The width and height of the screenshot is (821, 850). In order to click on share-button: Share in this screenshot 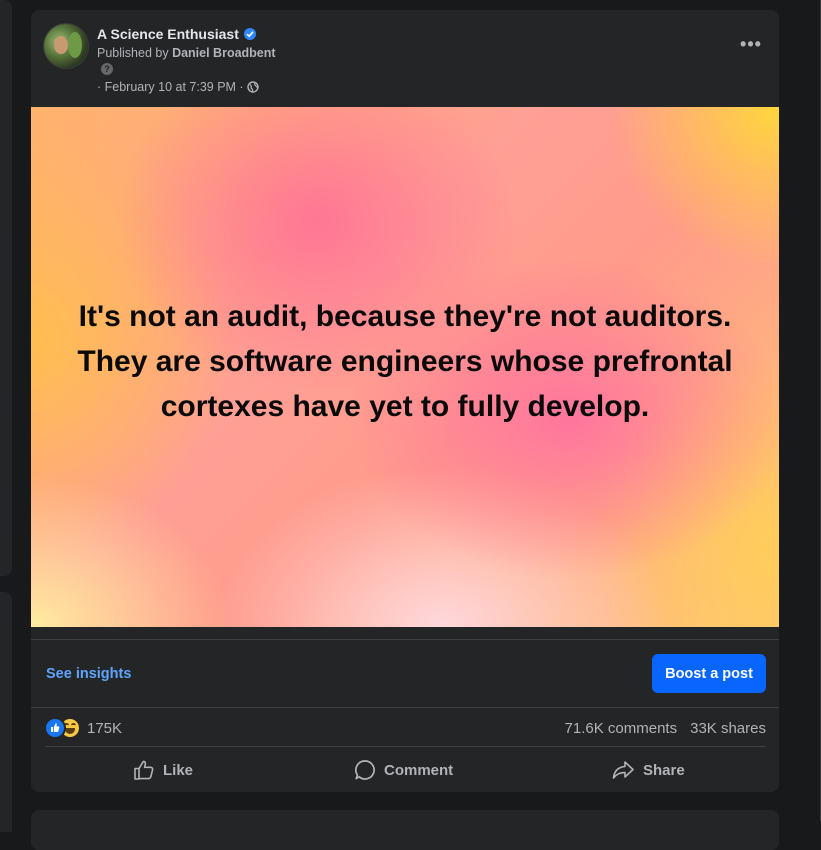, I will do `click(648, 770)`.